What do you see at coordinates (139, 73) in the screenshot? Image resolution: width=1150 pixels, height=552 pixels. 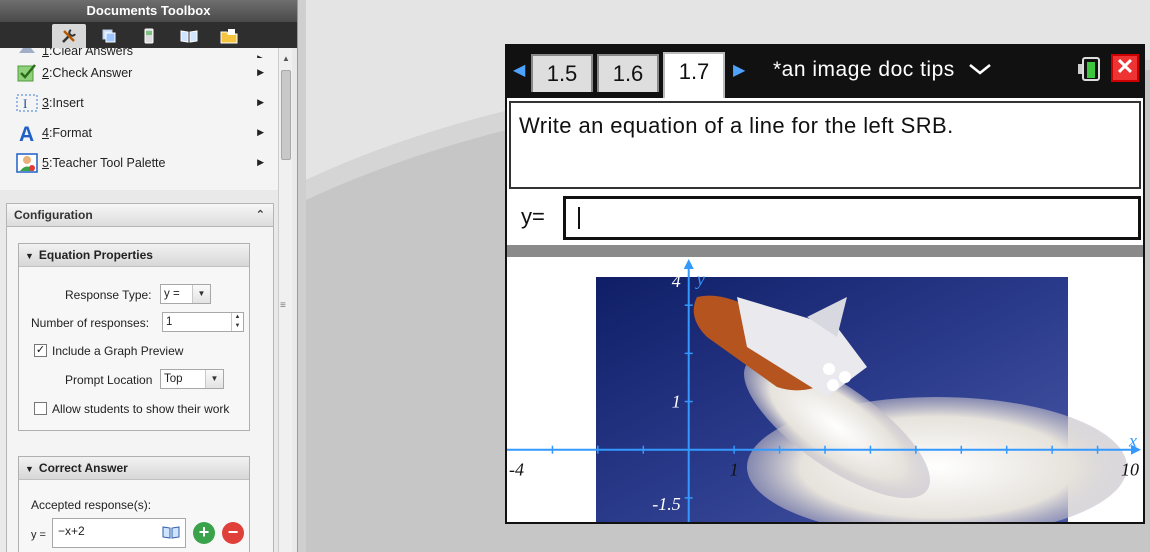 I see `menu-item-check-answer: 2:Check Answer ▶` at bounding box center [139, 73].